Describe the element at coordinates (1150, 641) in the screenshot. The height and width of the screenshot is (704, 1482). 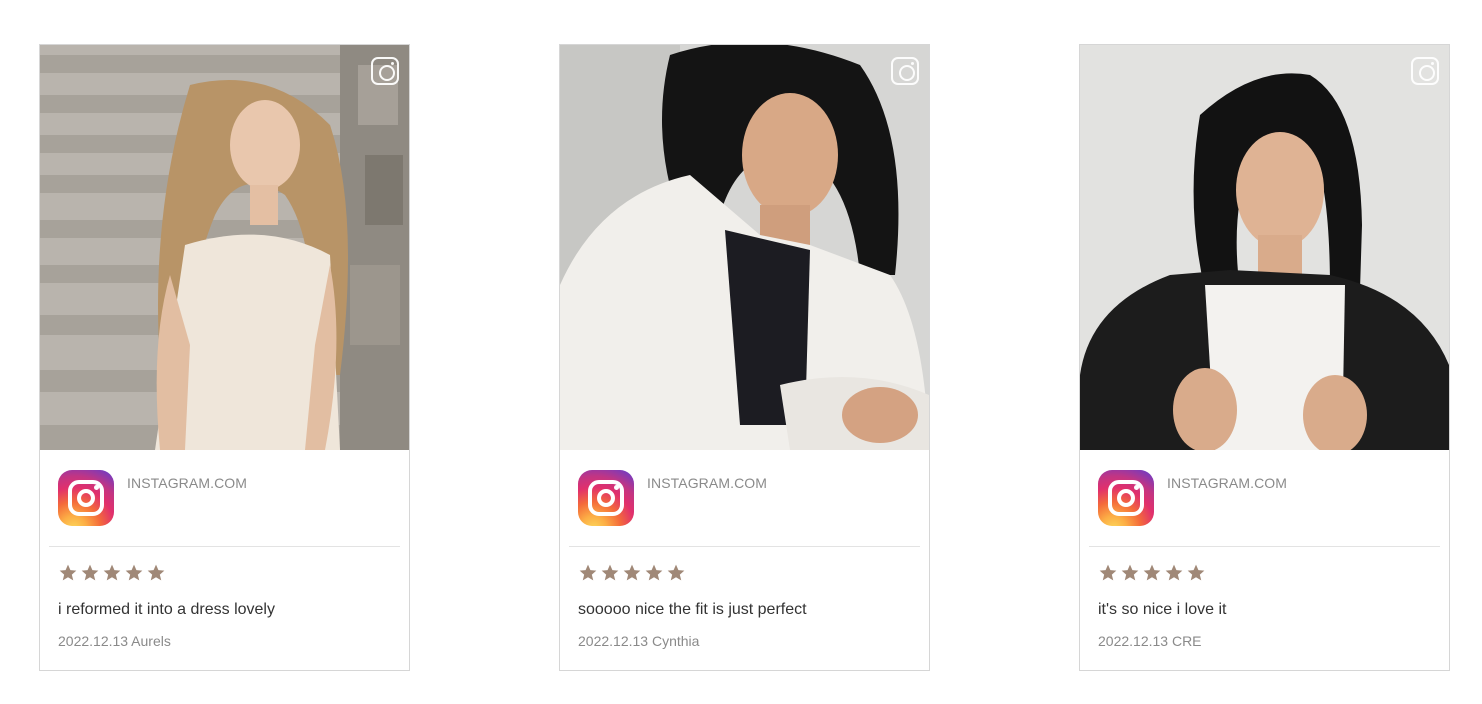
I see `review-meta: 2022.12.13 CRE` at that location.